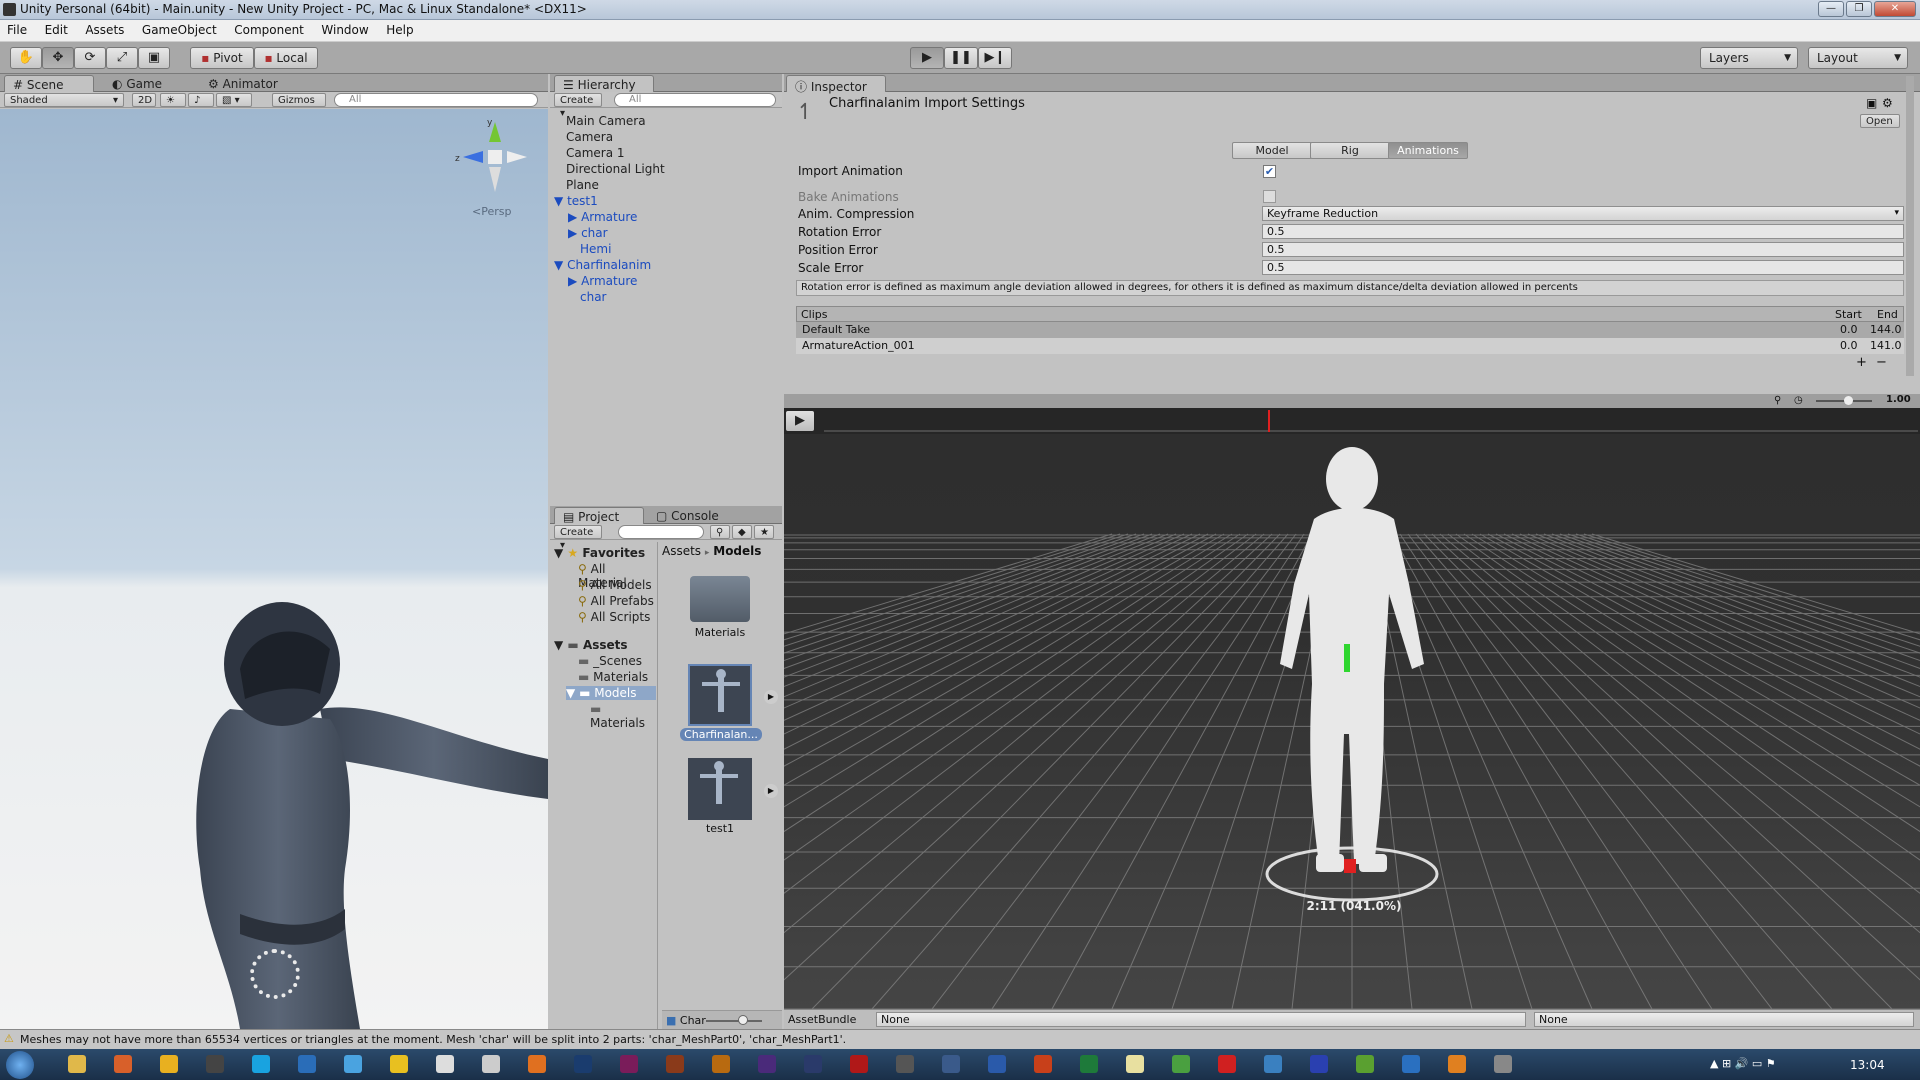 Image resolution: width=1920 pixels, height=1080 pixels. Describe the element at coordinates (154, 58) in the screenshot. I see `rect-tool-button: ▣` at that location.